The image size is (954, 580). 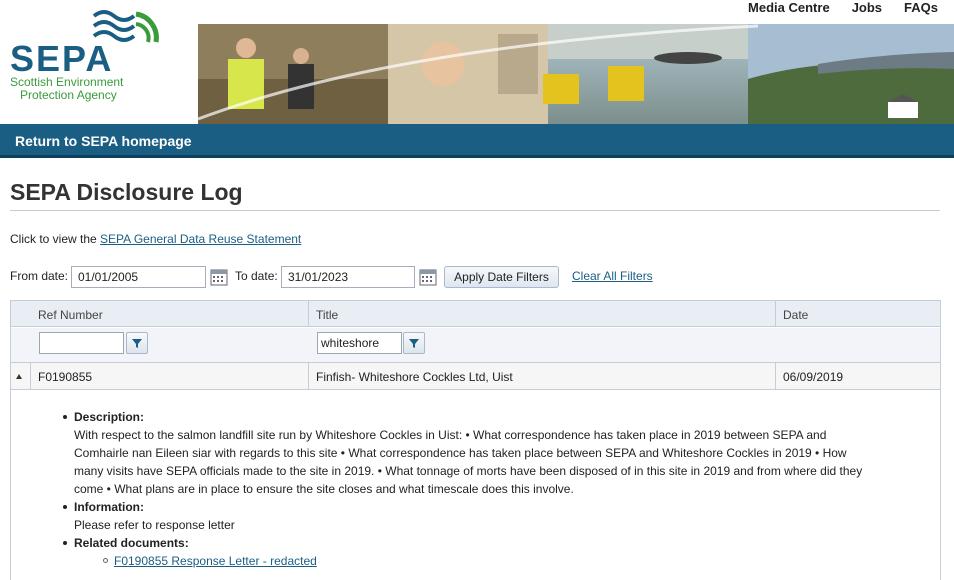 What do you see at coordinates (348, 277) in the screenshot?
I see `to-date-input` at bounding box center [348, 277].